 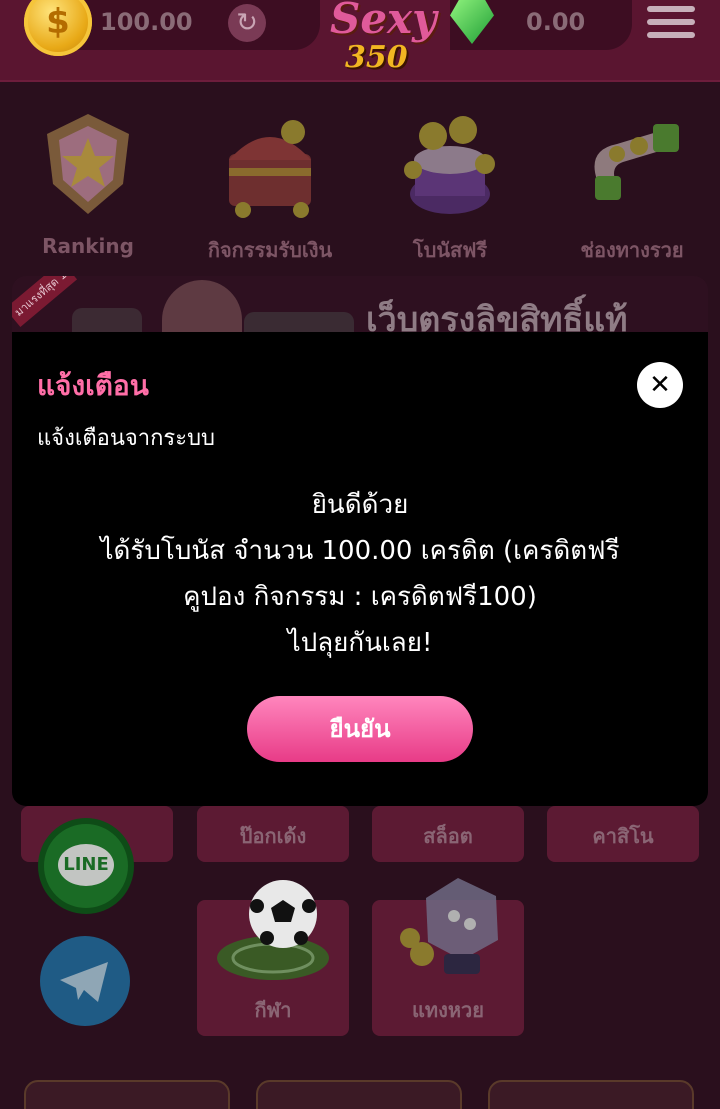 I want to click on line-chat-button: LINE, so click(x=86, y=866).